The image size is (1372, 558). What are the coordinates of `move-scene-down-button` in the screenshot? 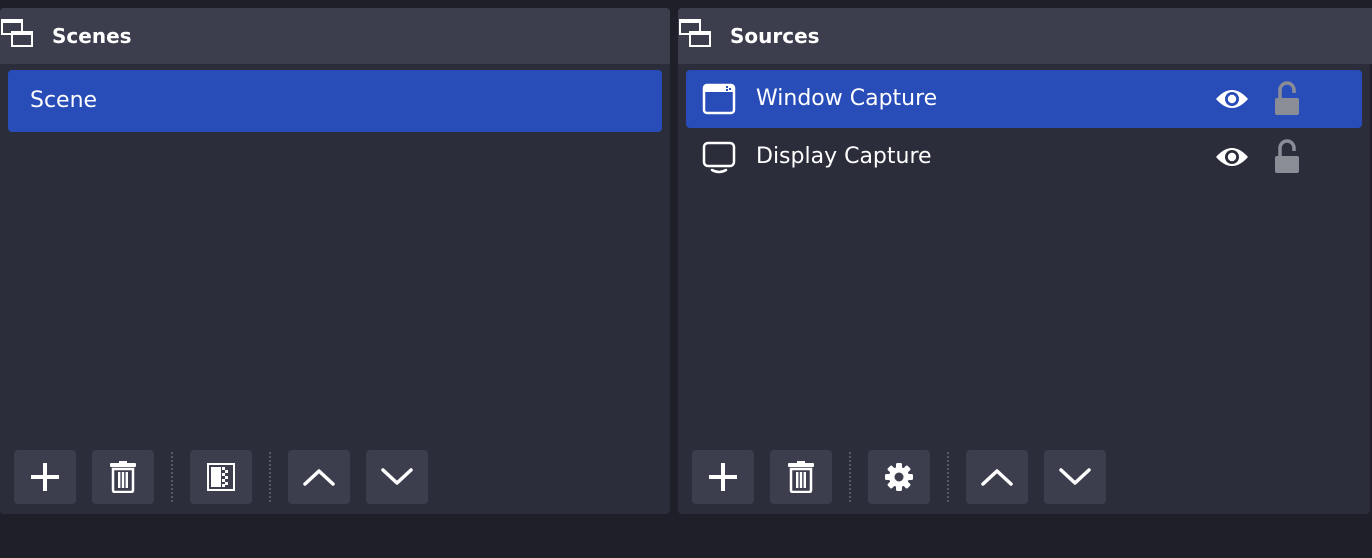 It's located at (397, 477).